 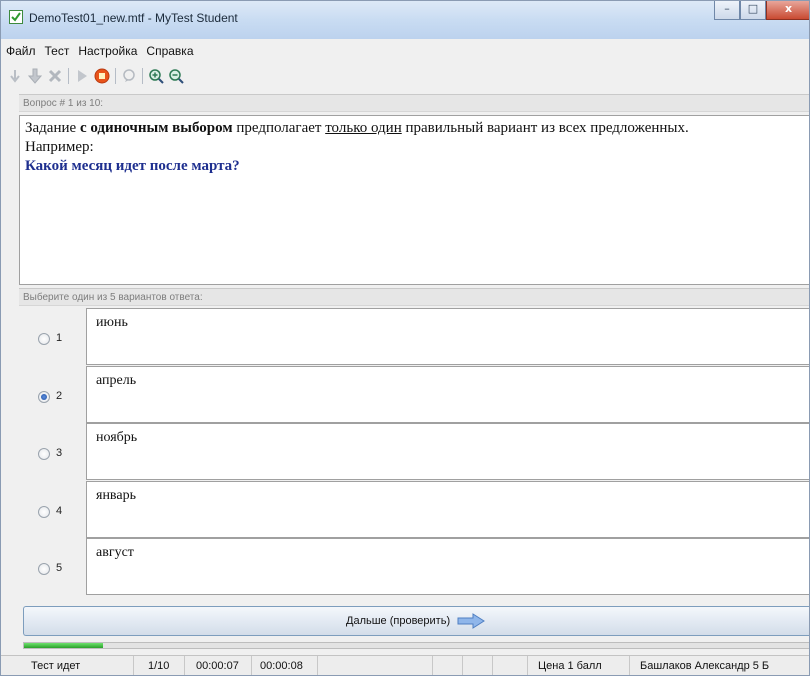 I want to click on answer-radio-cell: 1, so click(x=52, y=336).